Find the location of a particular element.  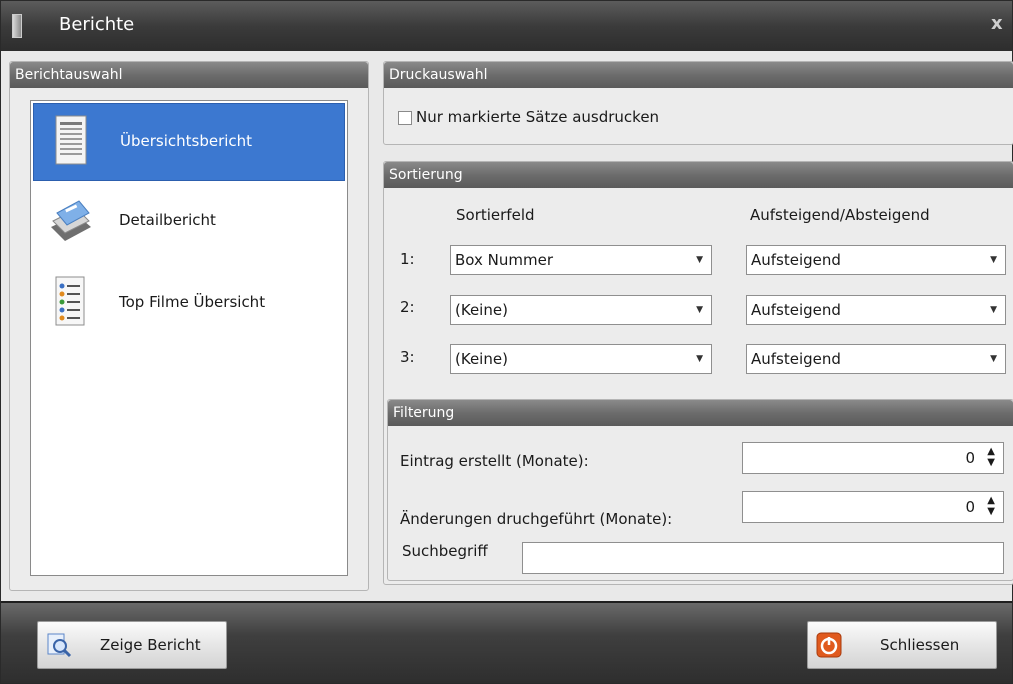

window-title: Berichte is located at coordinates (97, 24).